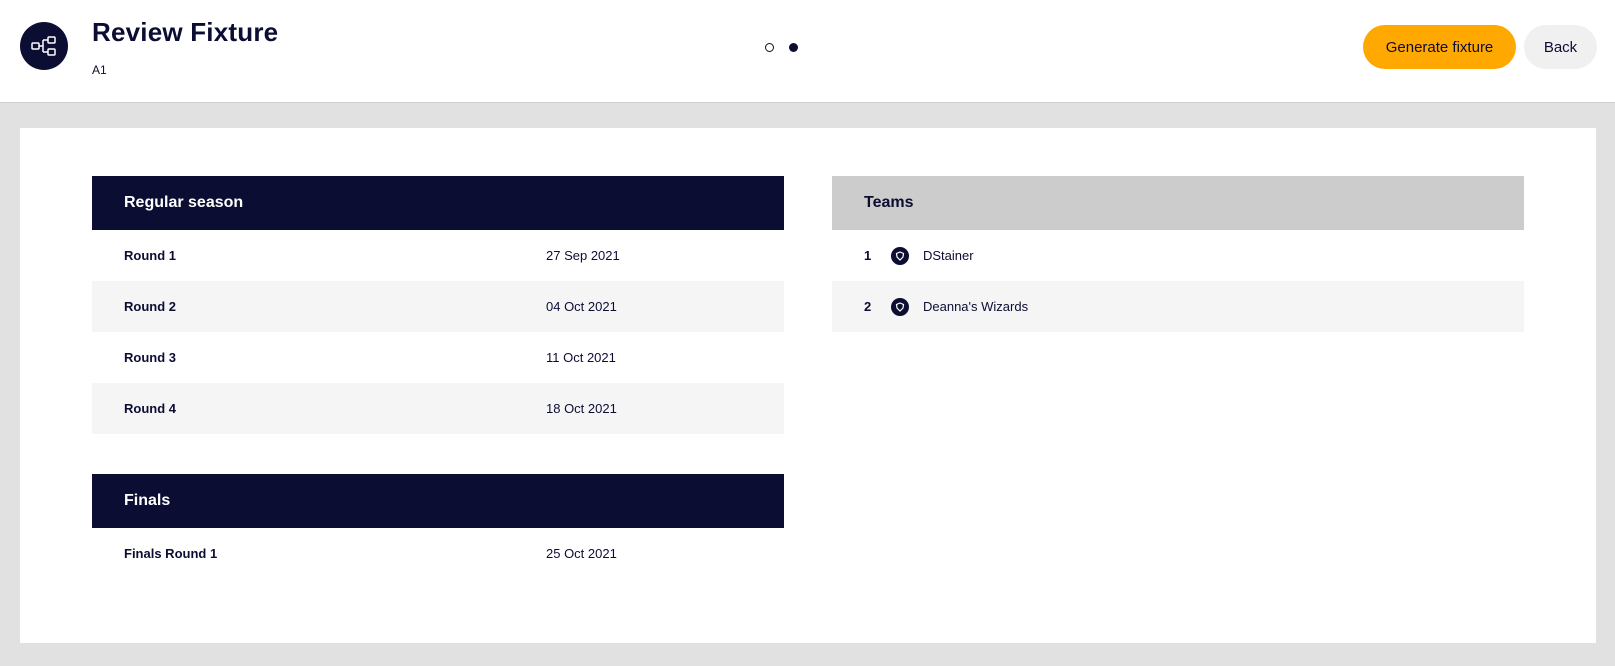  I want to click on page-subtitle: A1, so click(99, 70).